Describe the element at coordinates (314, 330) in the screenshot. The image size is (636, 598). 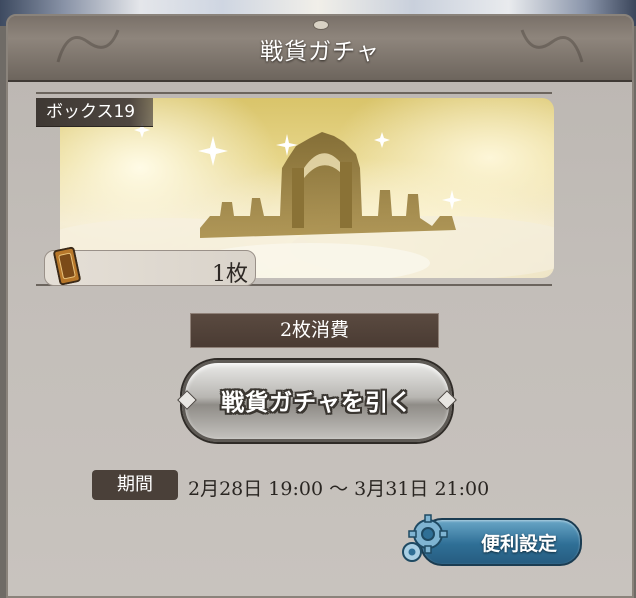
I see `cost-label: 2枚消費` at that location.